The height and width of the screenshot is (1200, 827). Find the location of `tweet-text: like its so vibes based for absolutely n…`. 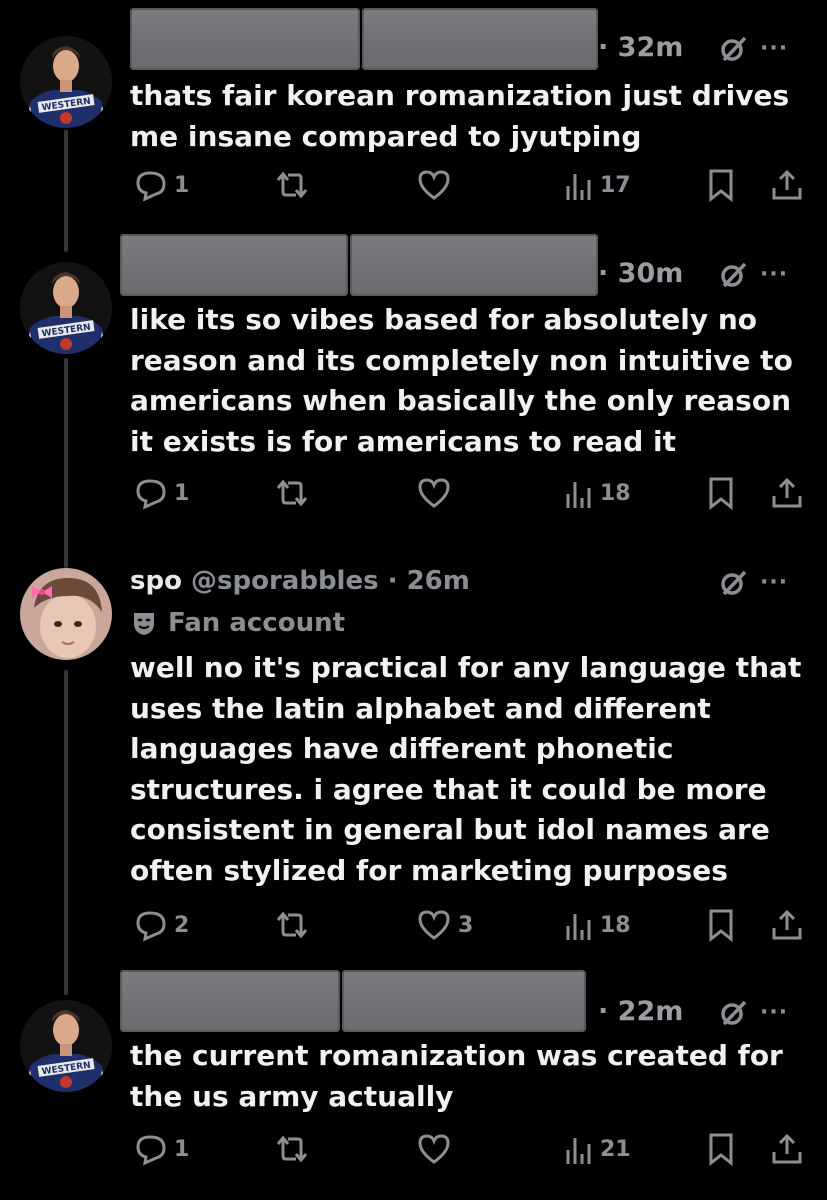

tweet-text: like its so vibes based for absolutely n… is located at coordinates (461, 380).